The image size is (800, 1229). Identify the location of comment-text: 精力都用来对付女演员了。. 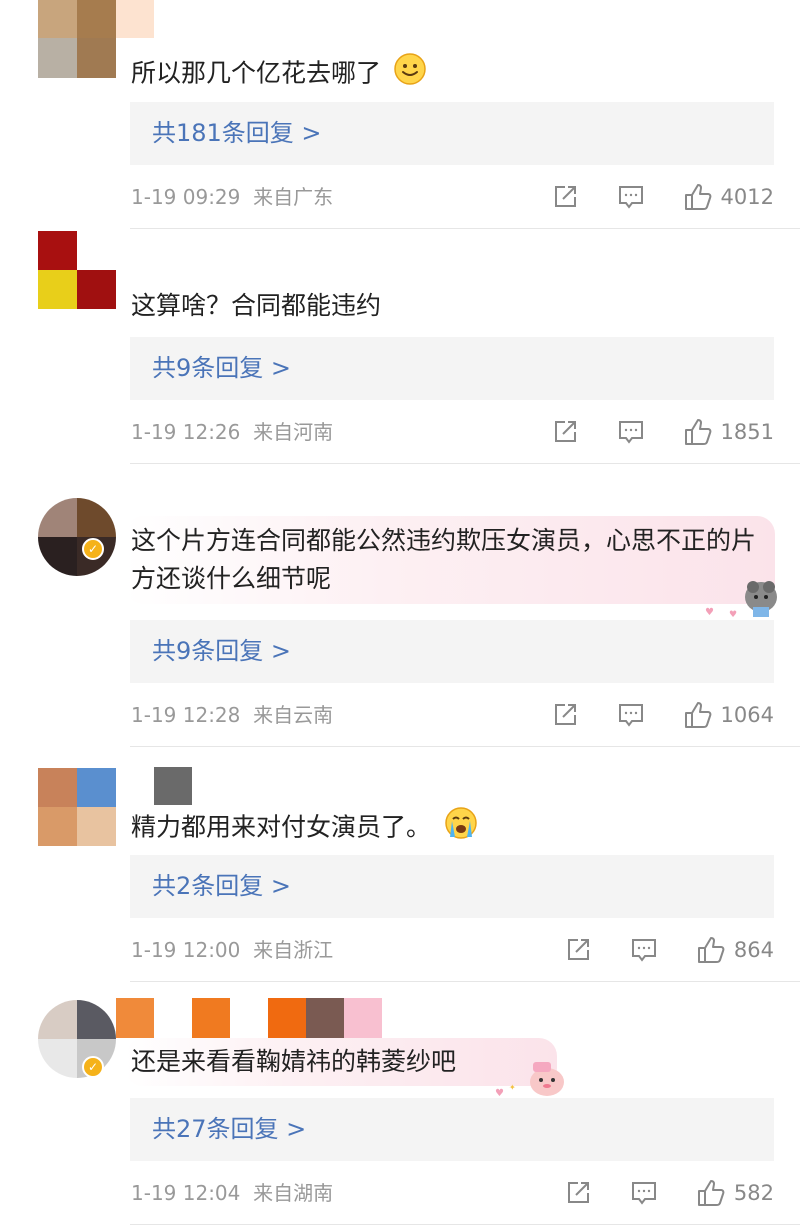
(450, 828).